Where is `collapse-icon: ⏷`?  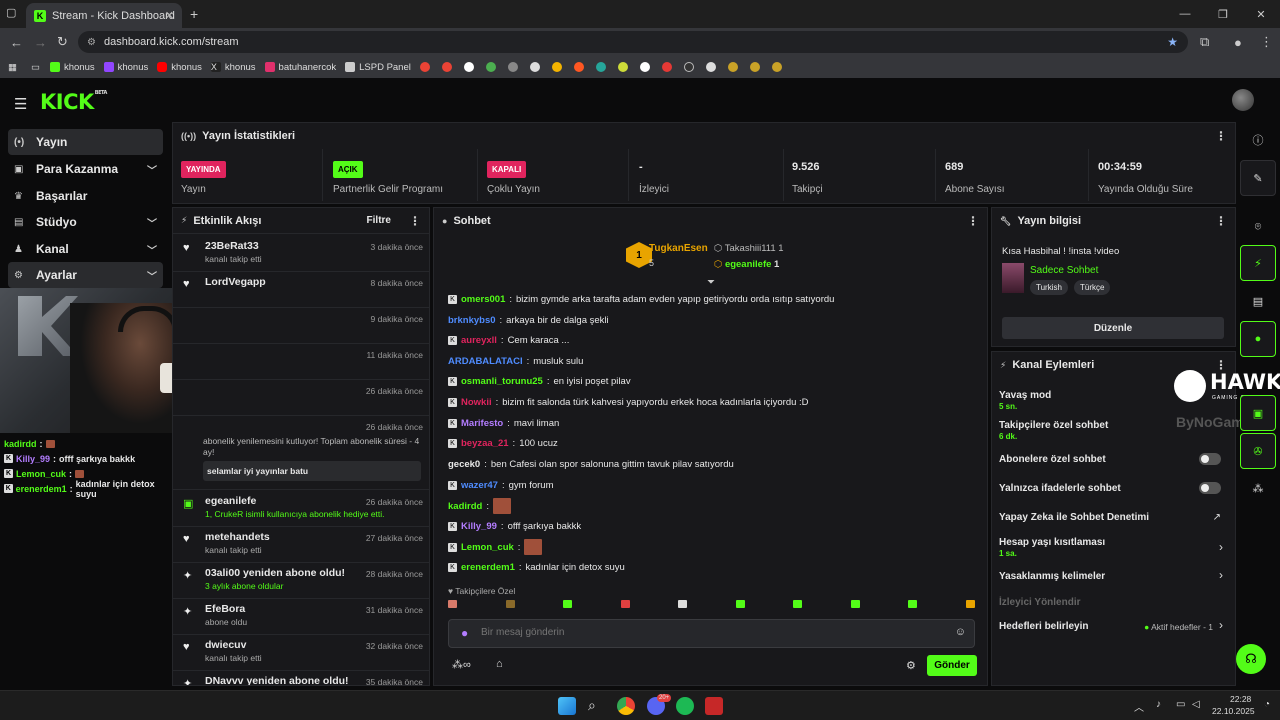
collapse-icon: ⏷ is located at coordinates (711, 282).